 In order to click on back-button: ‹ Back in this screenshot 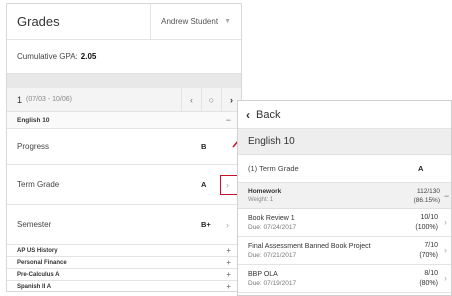, I will do `click(344, 115)`.